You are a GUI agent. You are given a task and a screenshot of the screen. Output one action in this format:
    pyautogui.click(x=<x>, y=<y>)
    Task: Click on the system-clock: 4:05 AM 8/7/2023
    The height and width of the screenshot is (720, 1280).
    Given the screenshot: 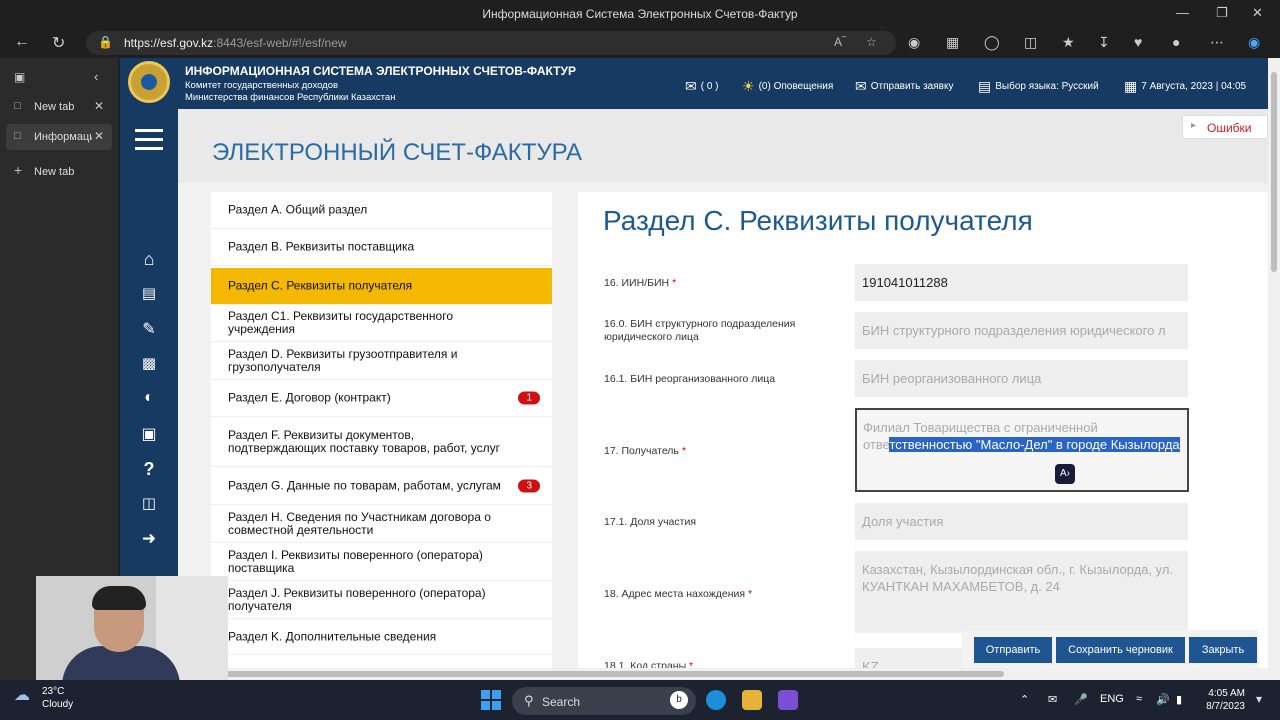 What is the action you would take?
    pyautogui.click(x=1220, y=700)
    